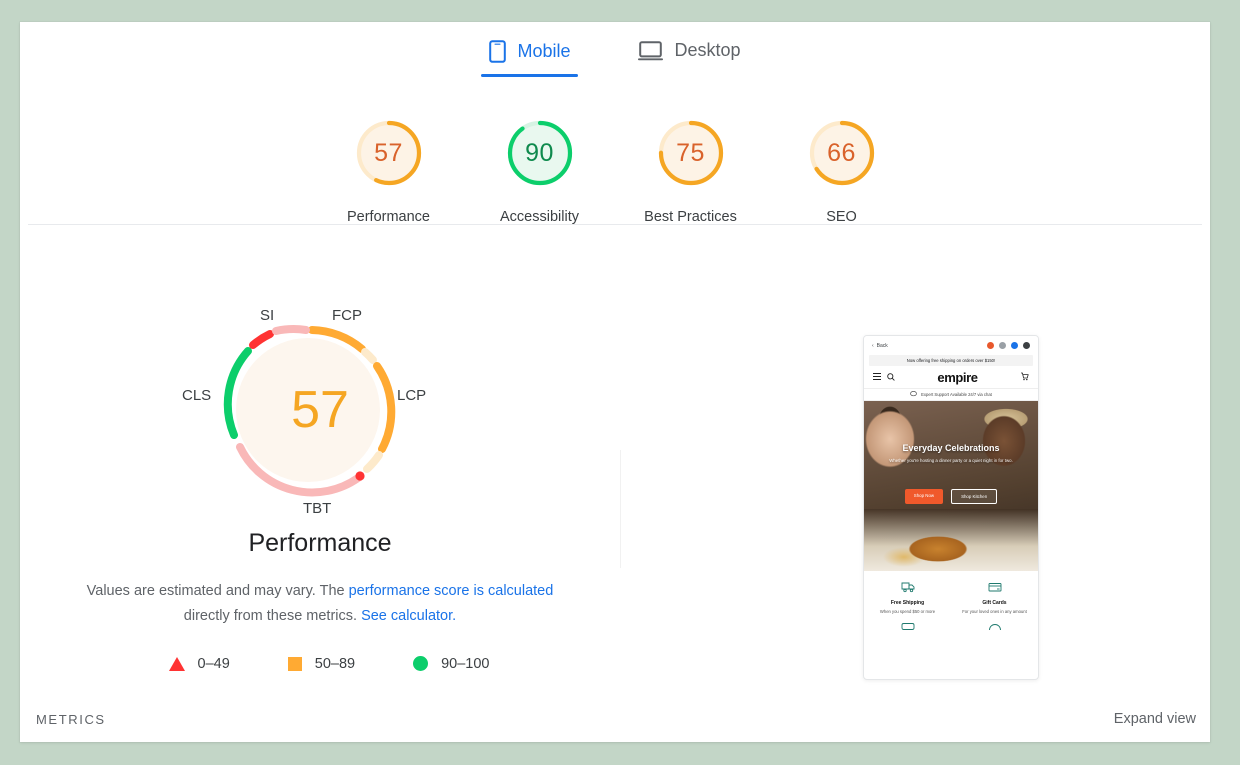 The height and width of the screenshot is (765, 1240). I want to click on feature-gift-cards-desc: For your loved ones in any amount, so click(994, 611).